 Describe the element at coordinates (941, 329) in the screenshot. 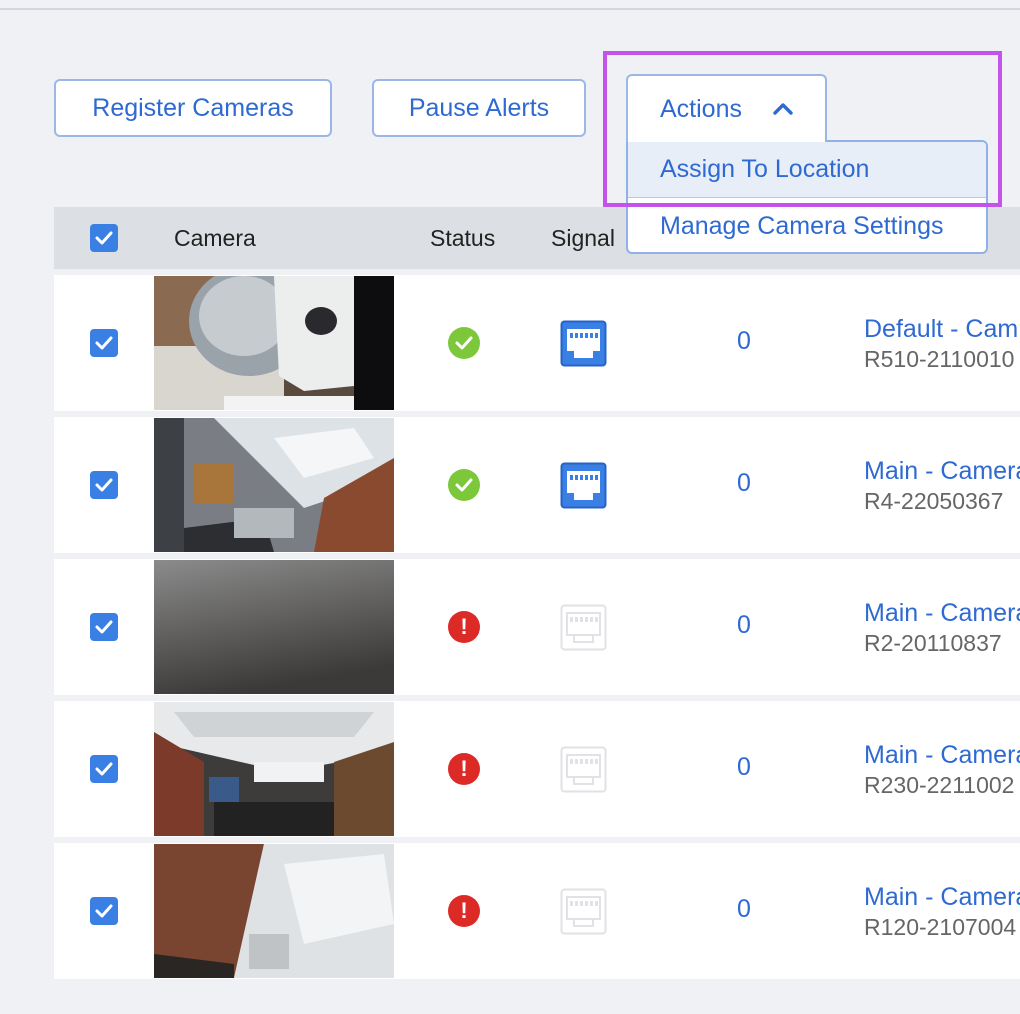

I see `camera-name-link: Default - Cam` at that location.